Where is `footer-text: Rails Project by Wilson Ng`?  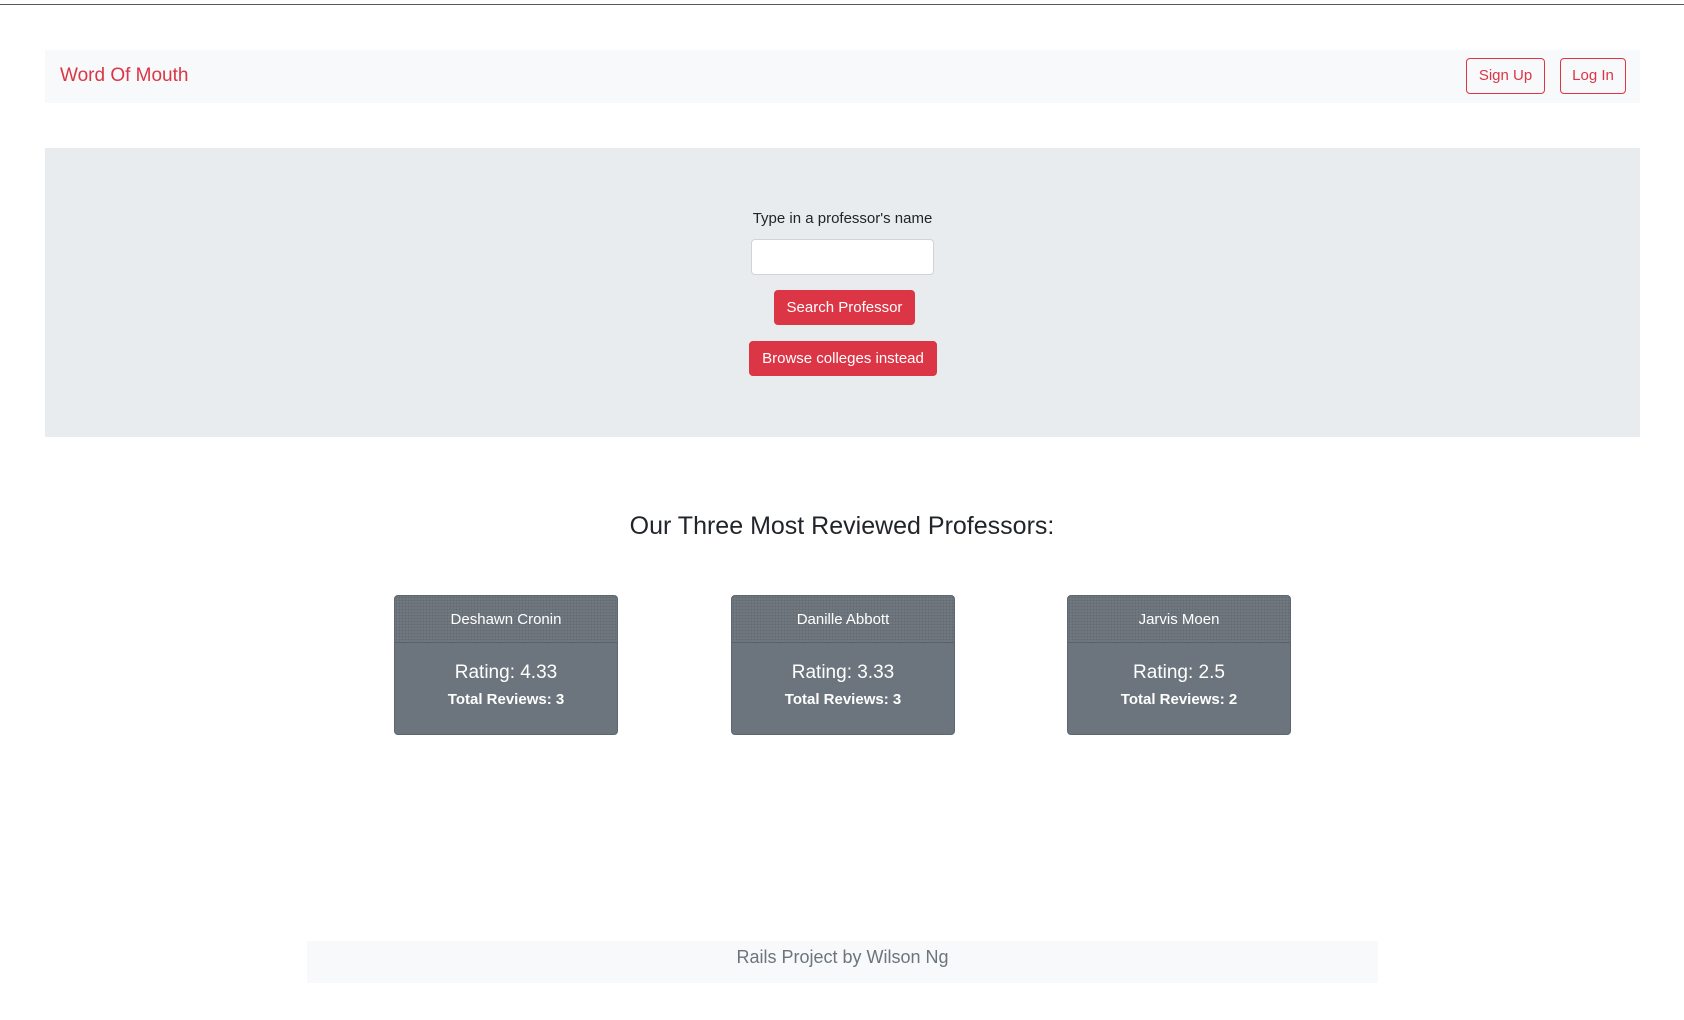 footer-text: Rails Project by Wilson Ng is located at coordinates (842, 957).